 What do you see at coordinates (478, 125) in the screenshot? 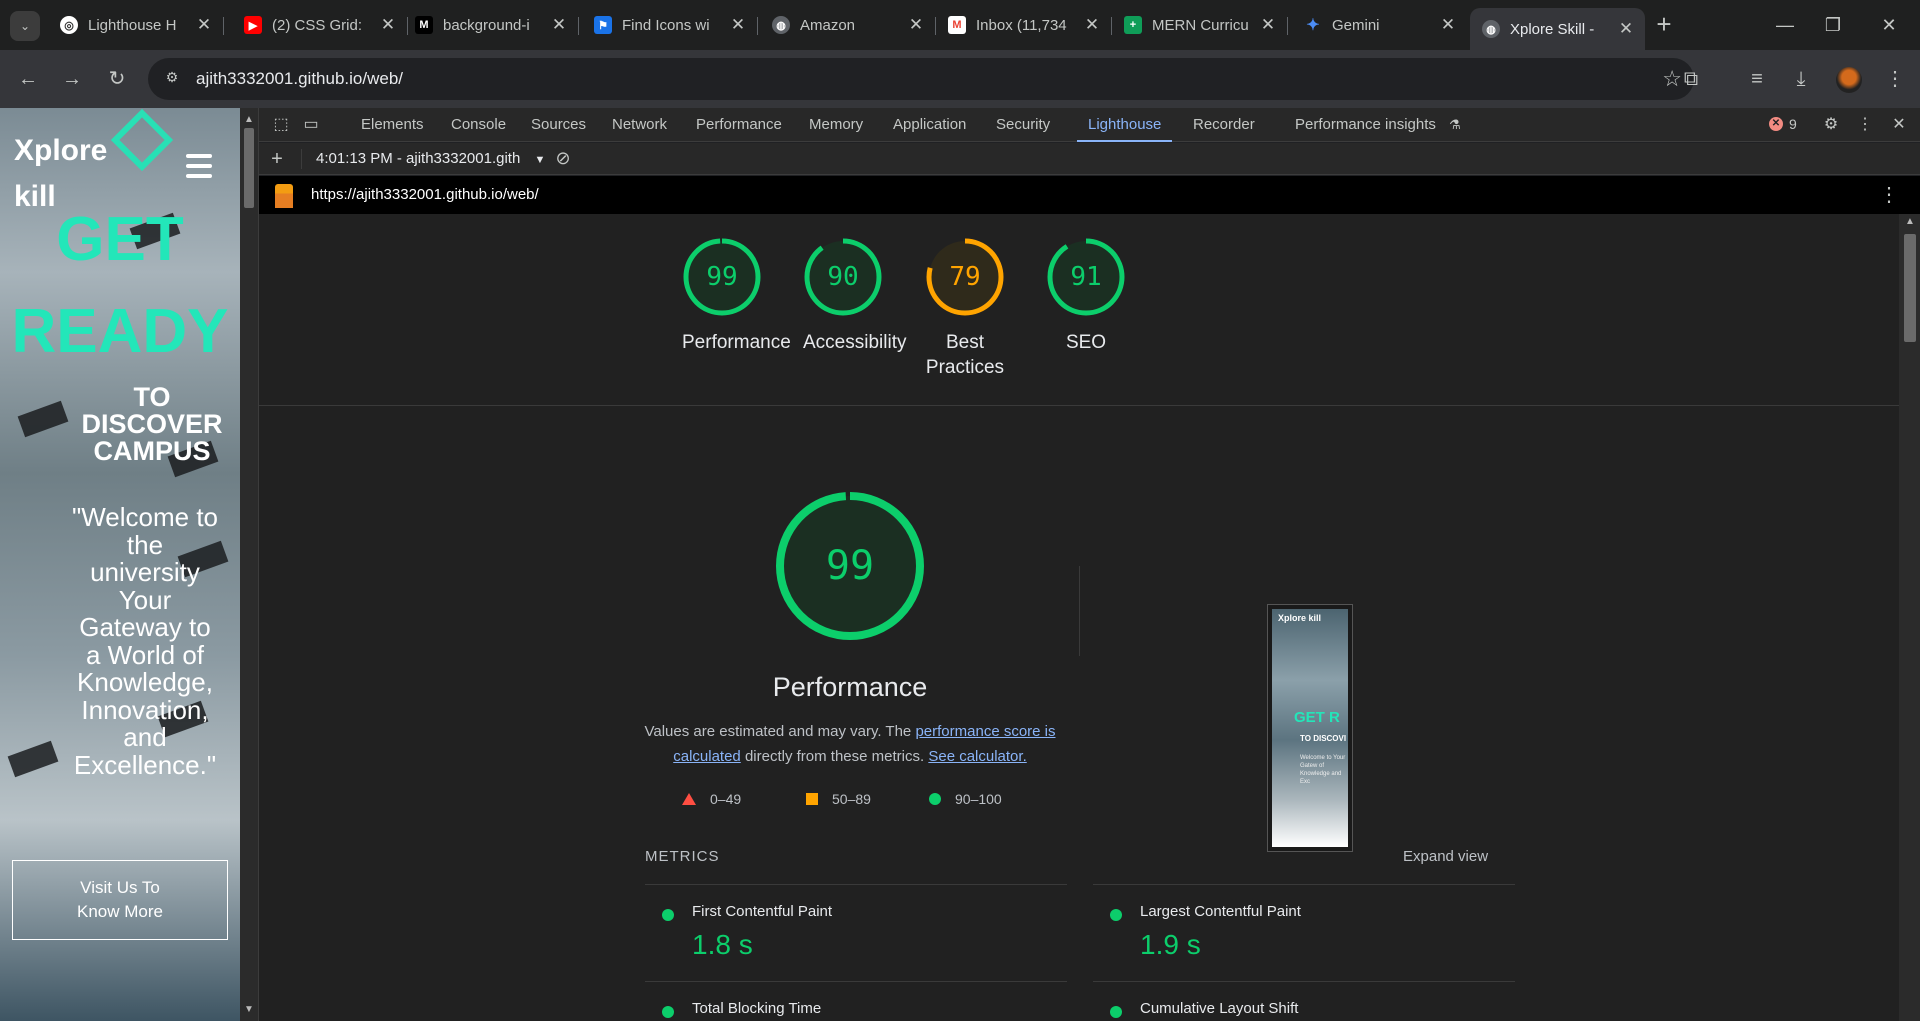
I see `tab-console: Console` at bounding box center [478, 125].